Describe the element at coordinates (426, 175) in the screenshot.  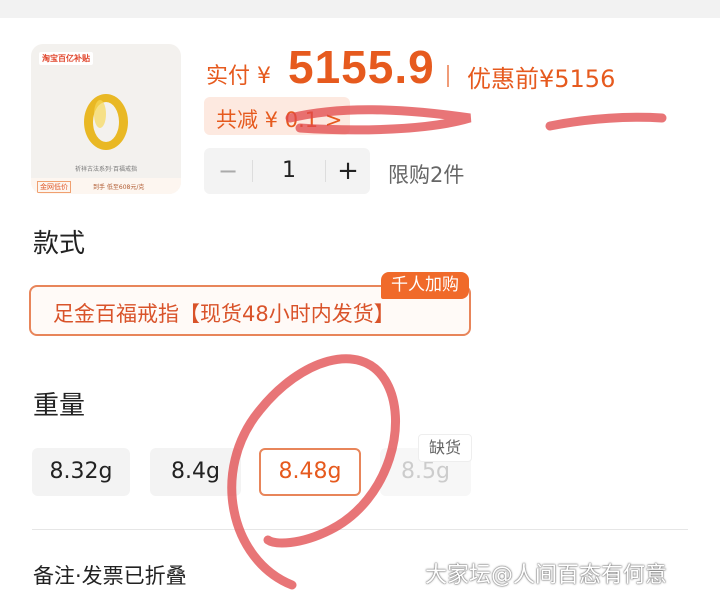
I see `purchase-limit: 限购2件` at that location.